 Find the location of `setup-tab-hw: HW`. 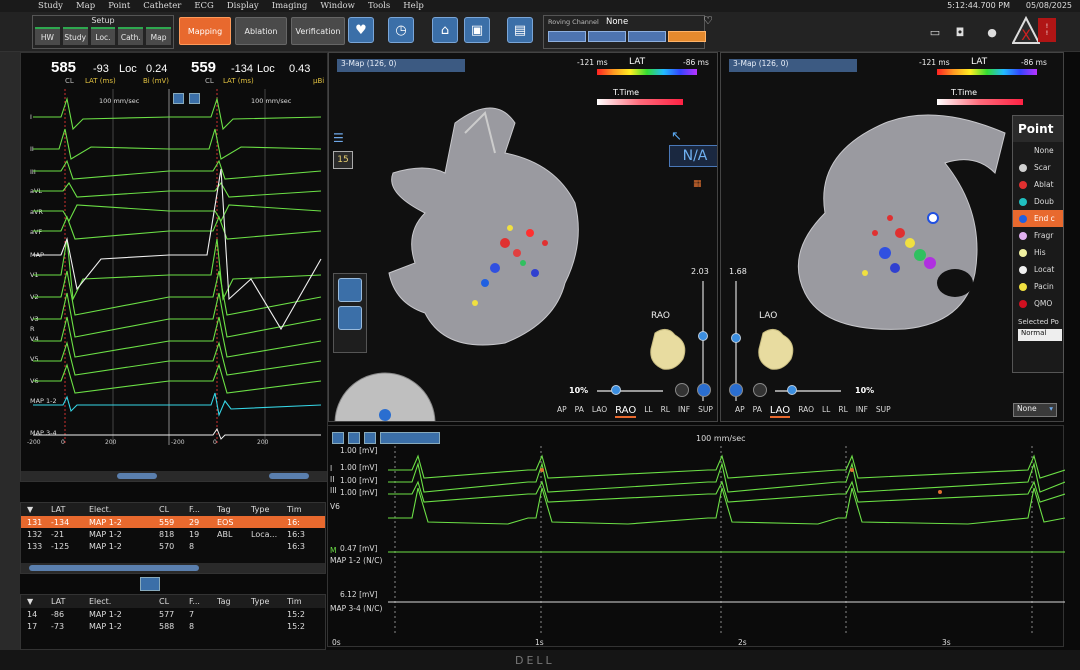

setup-tab-hw: HW is located at coordinates (47, 36).